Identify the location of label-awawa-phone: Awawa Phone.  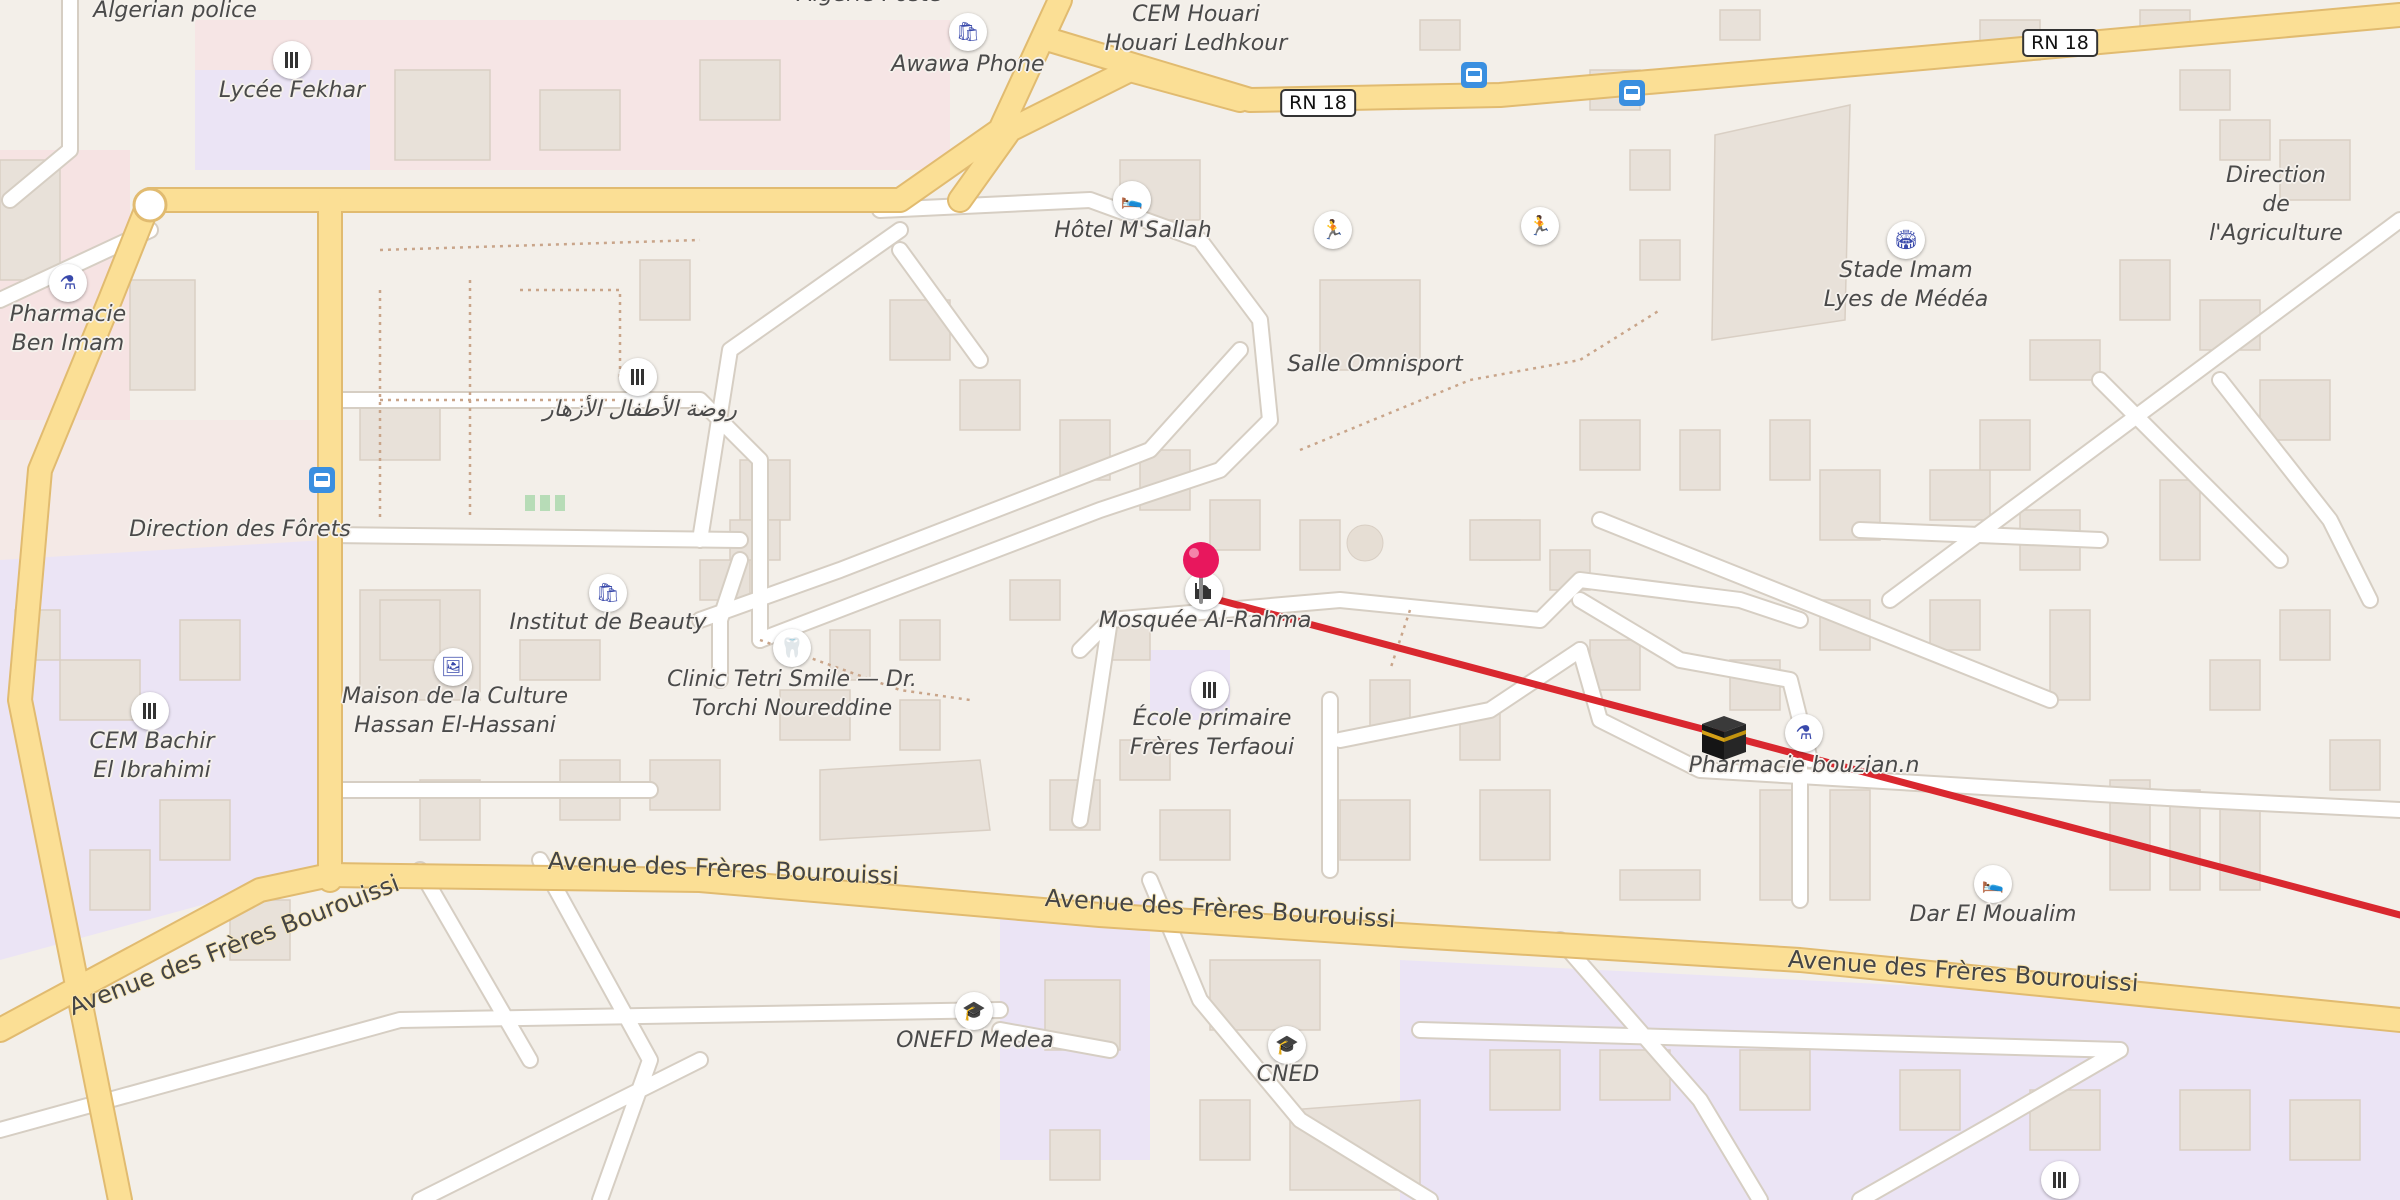
(968, 64).